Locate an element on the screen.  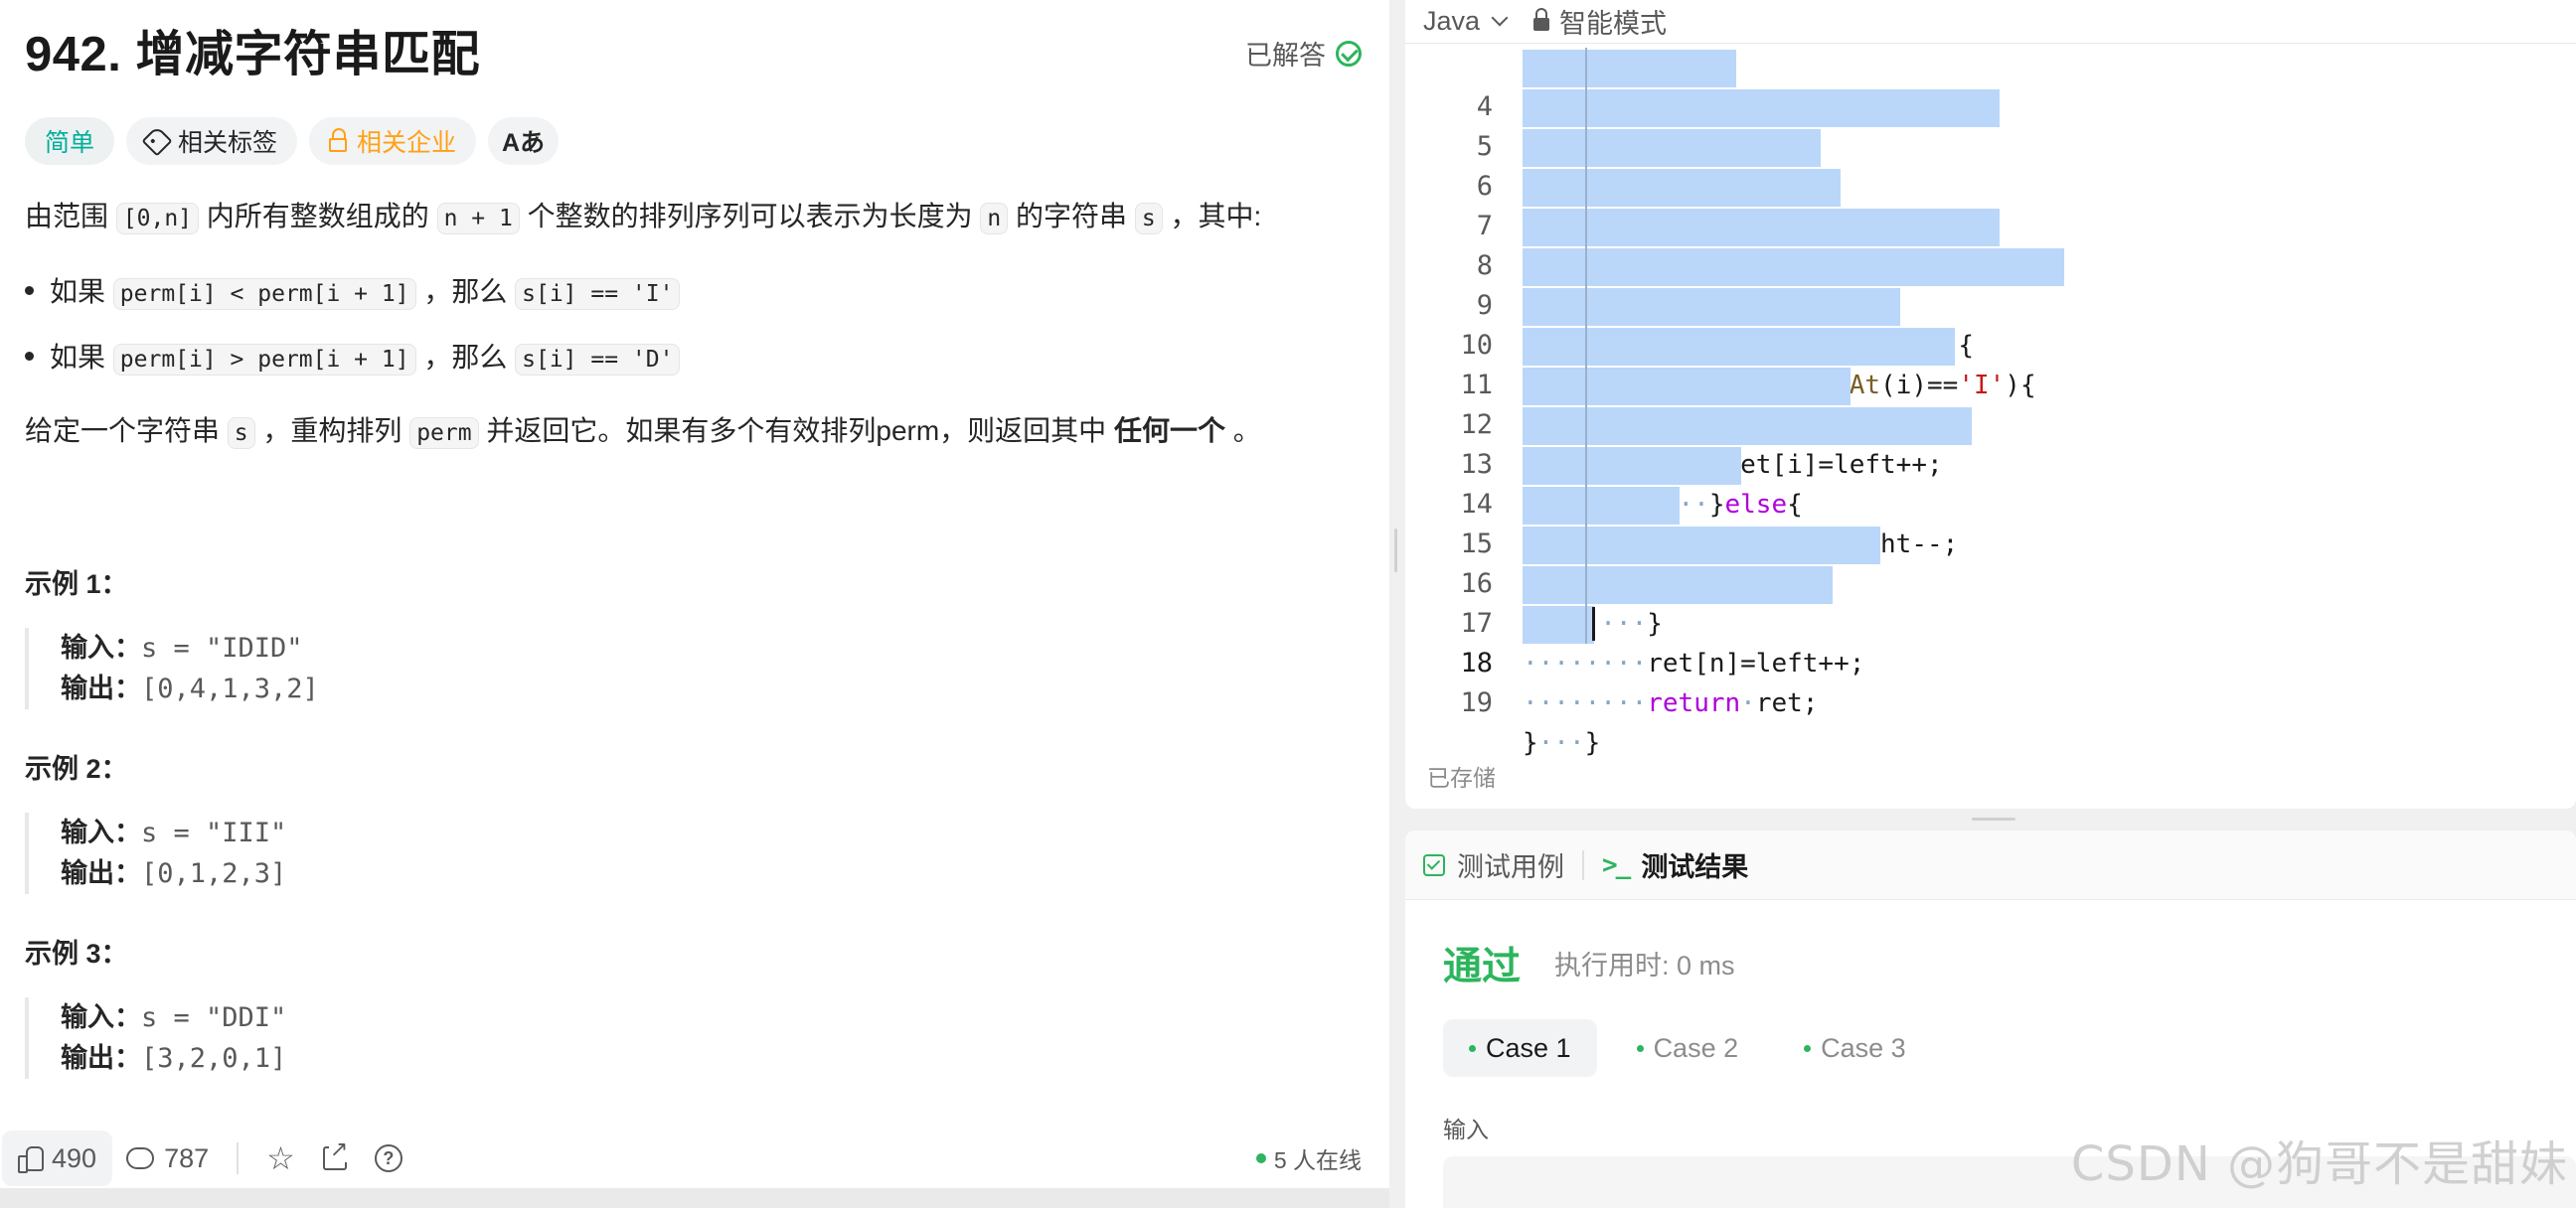
example-output-value: [0,4,1,3,2] is located at coordinates (230, 689).